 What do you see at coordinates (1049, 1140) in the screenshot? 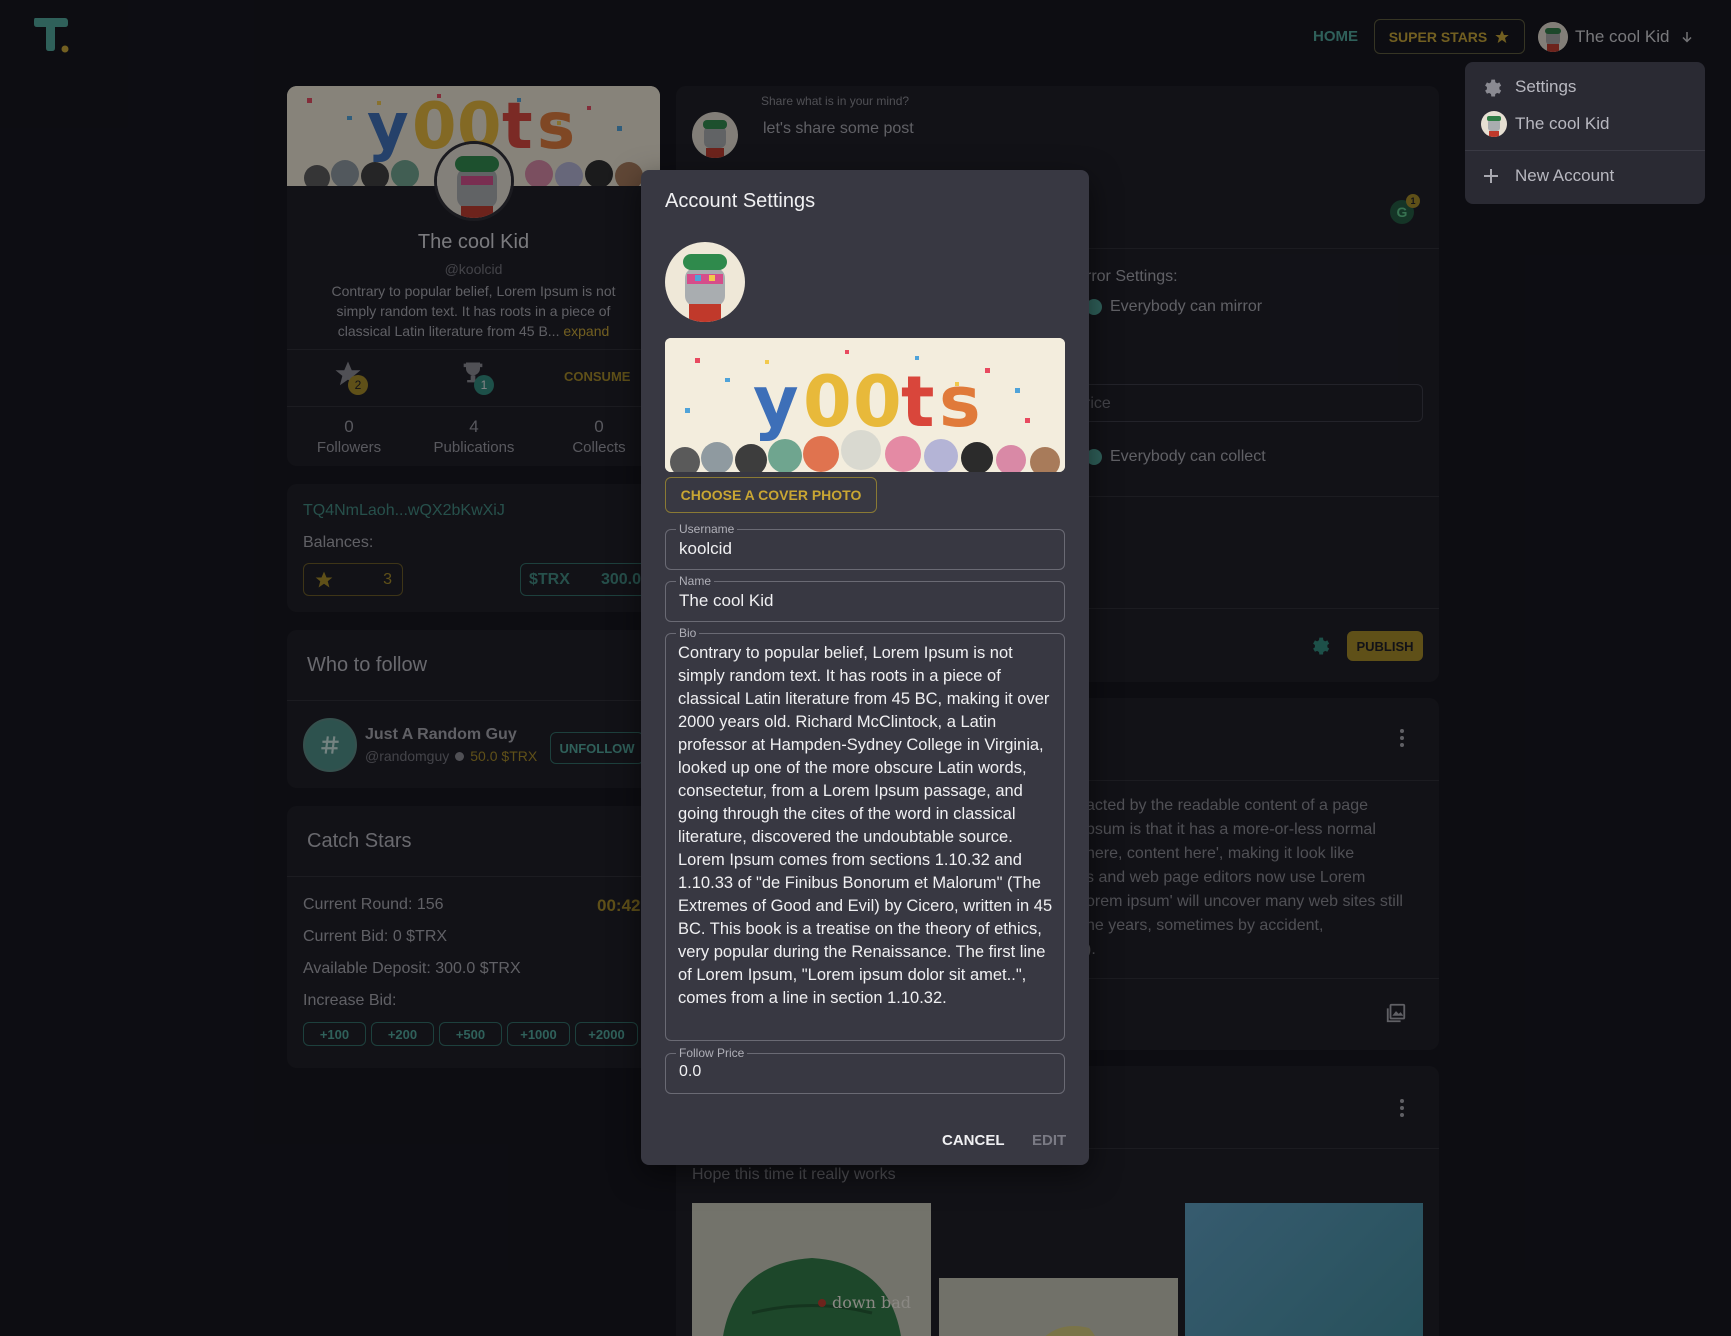
I see `edit-button: EDIT` at bounding box center [1049, 1140].